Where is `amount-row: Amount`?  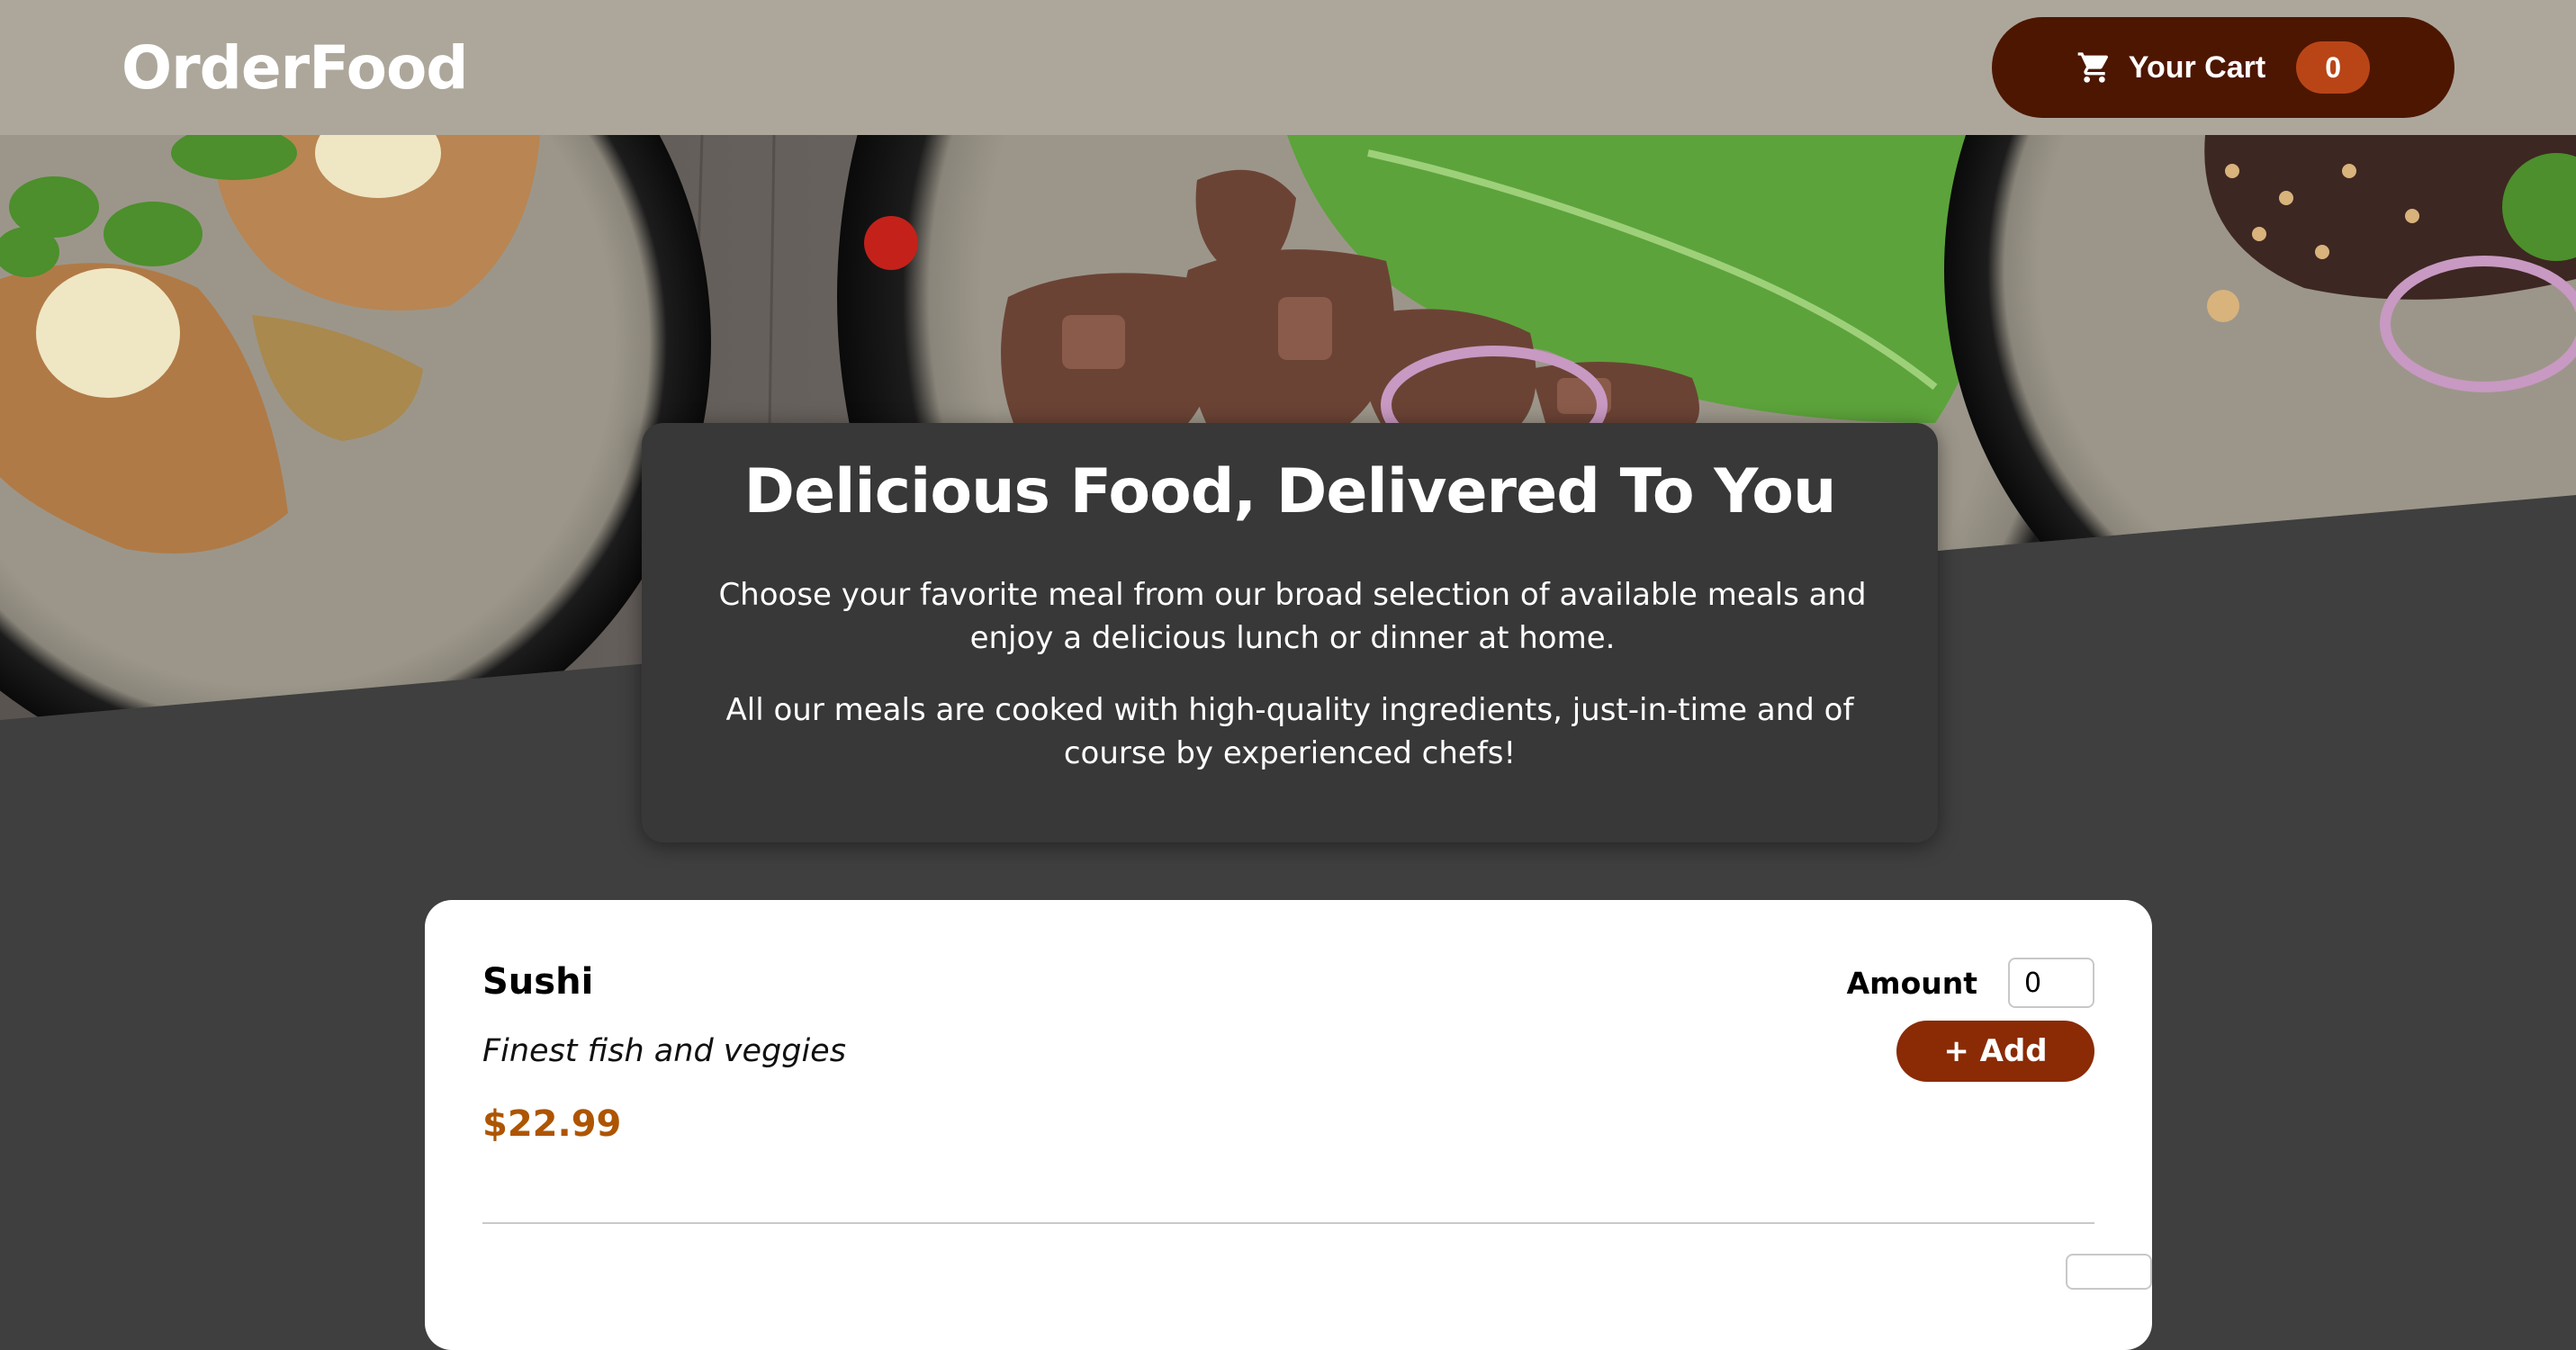 amount-row: Amount is located at coordinates (1970, 983).